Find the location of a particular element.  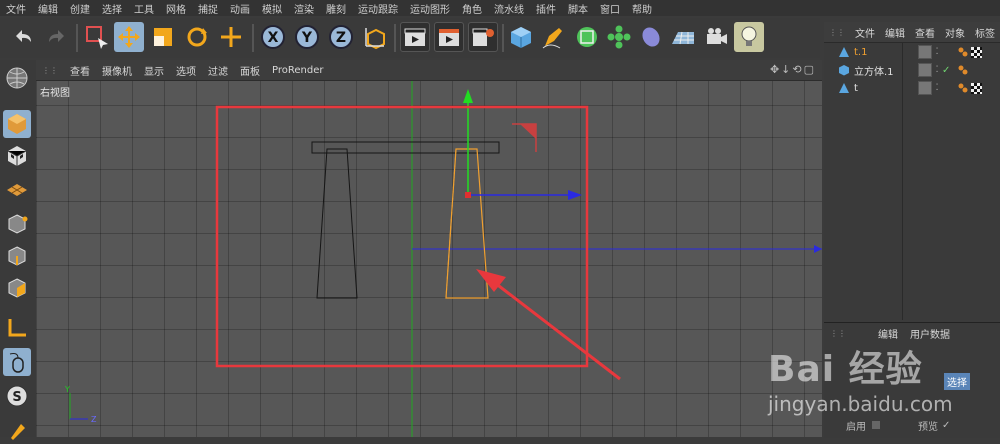

floor-button is located at coordinates (683, 37).